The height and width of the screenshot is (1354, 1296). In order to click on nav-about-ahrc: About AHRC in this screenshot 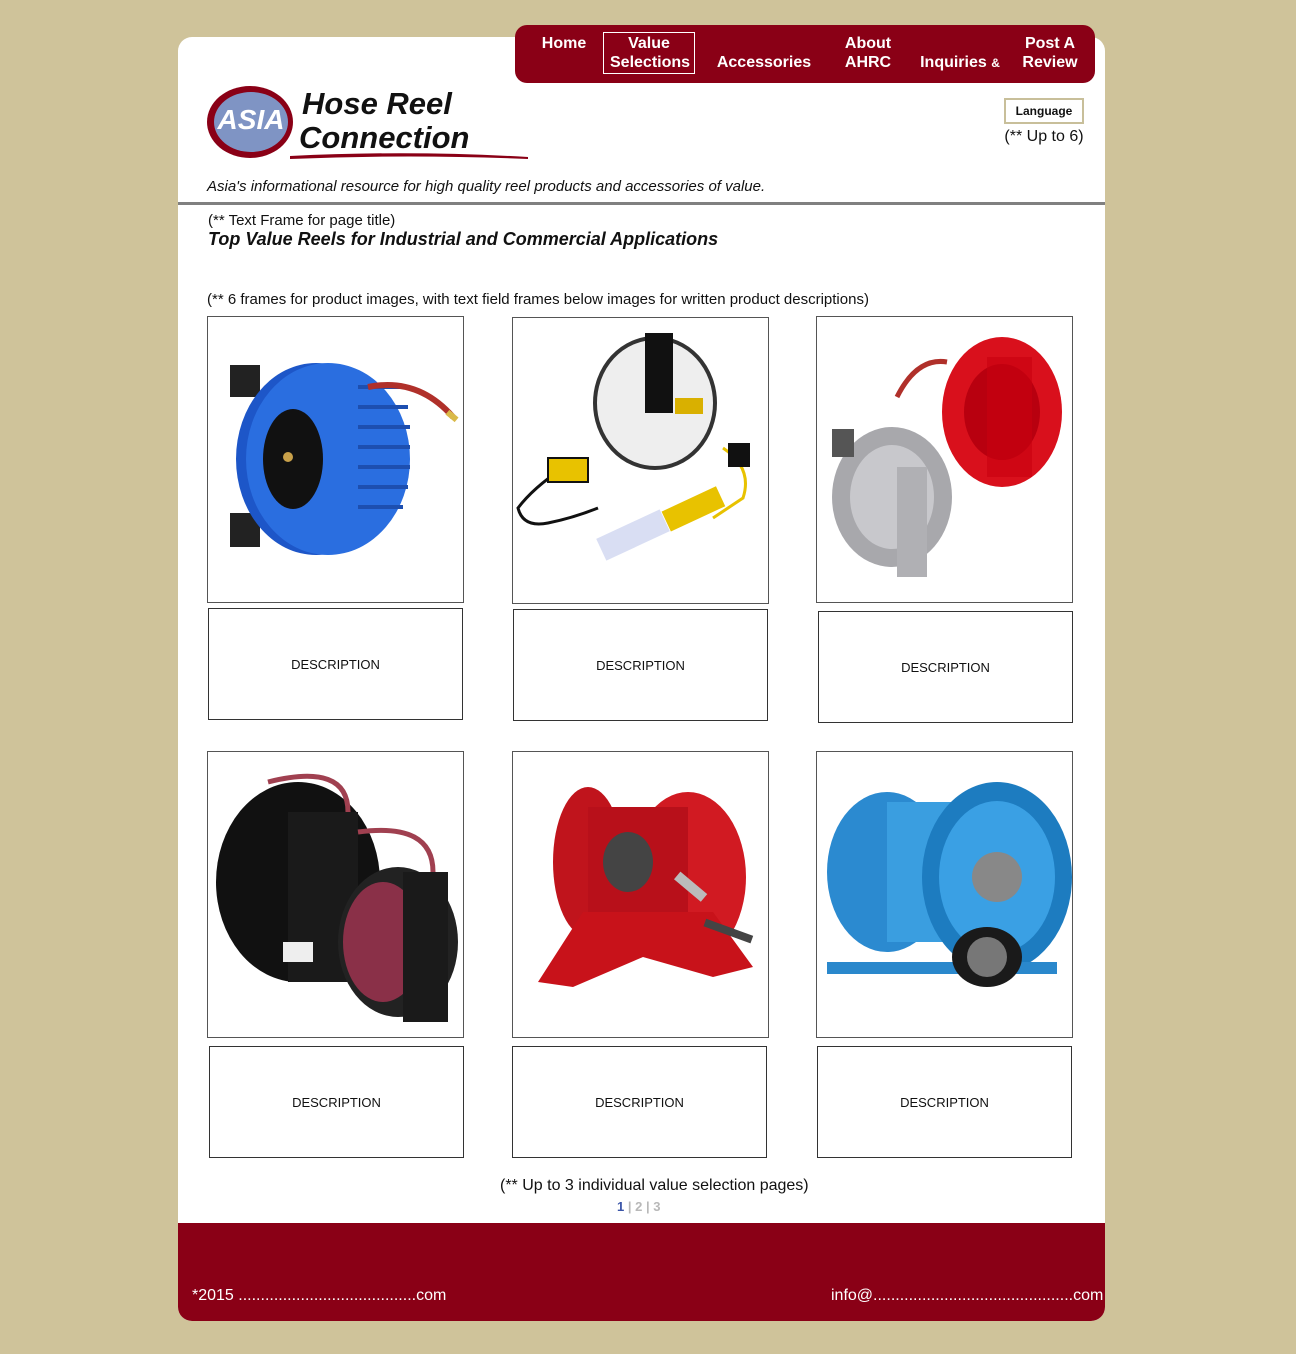, I will do `click(868, 53)`.